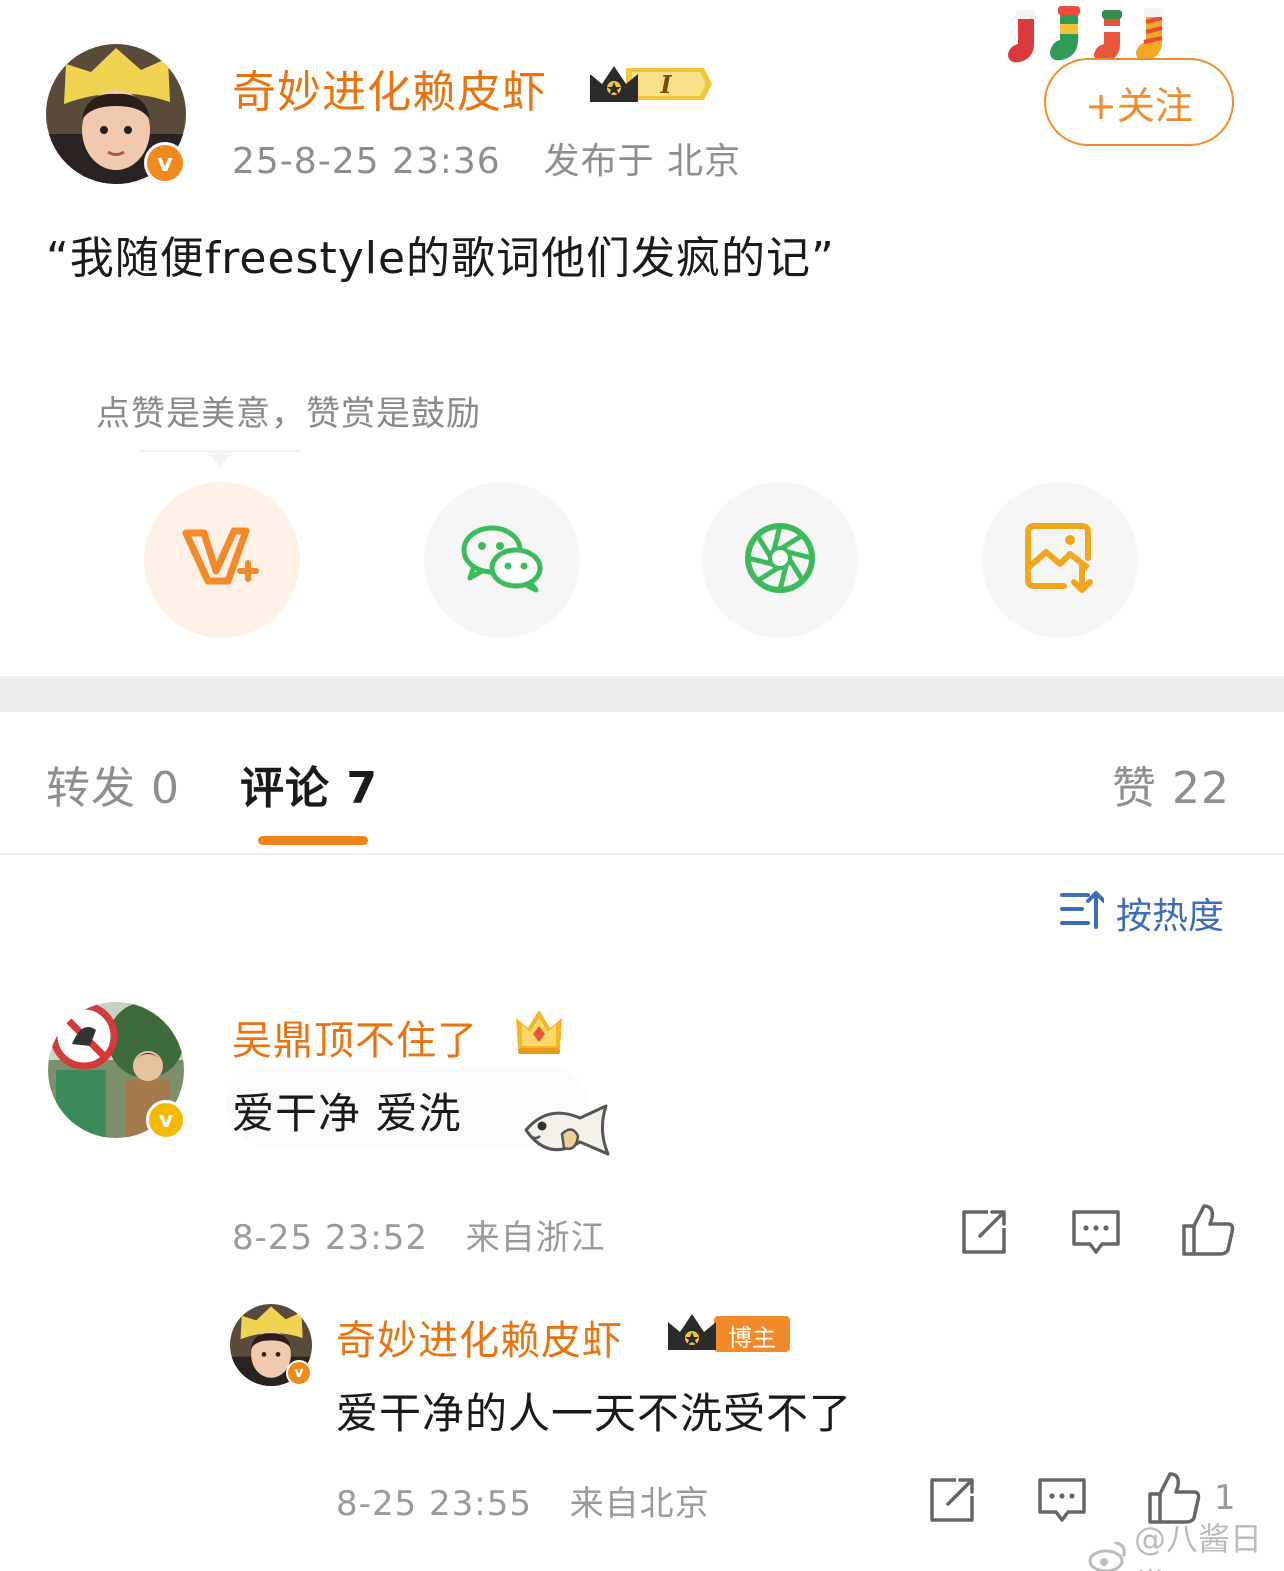  I want to click on section-divider, so click(642, 694).